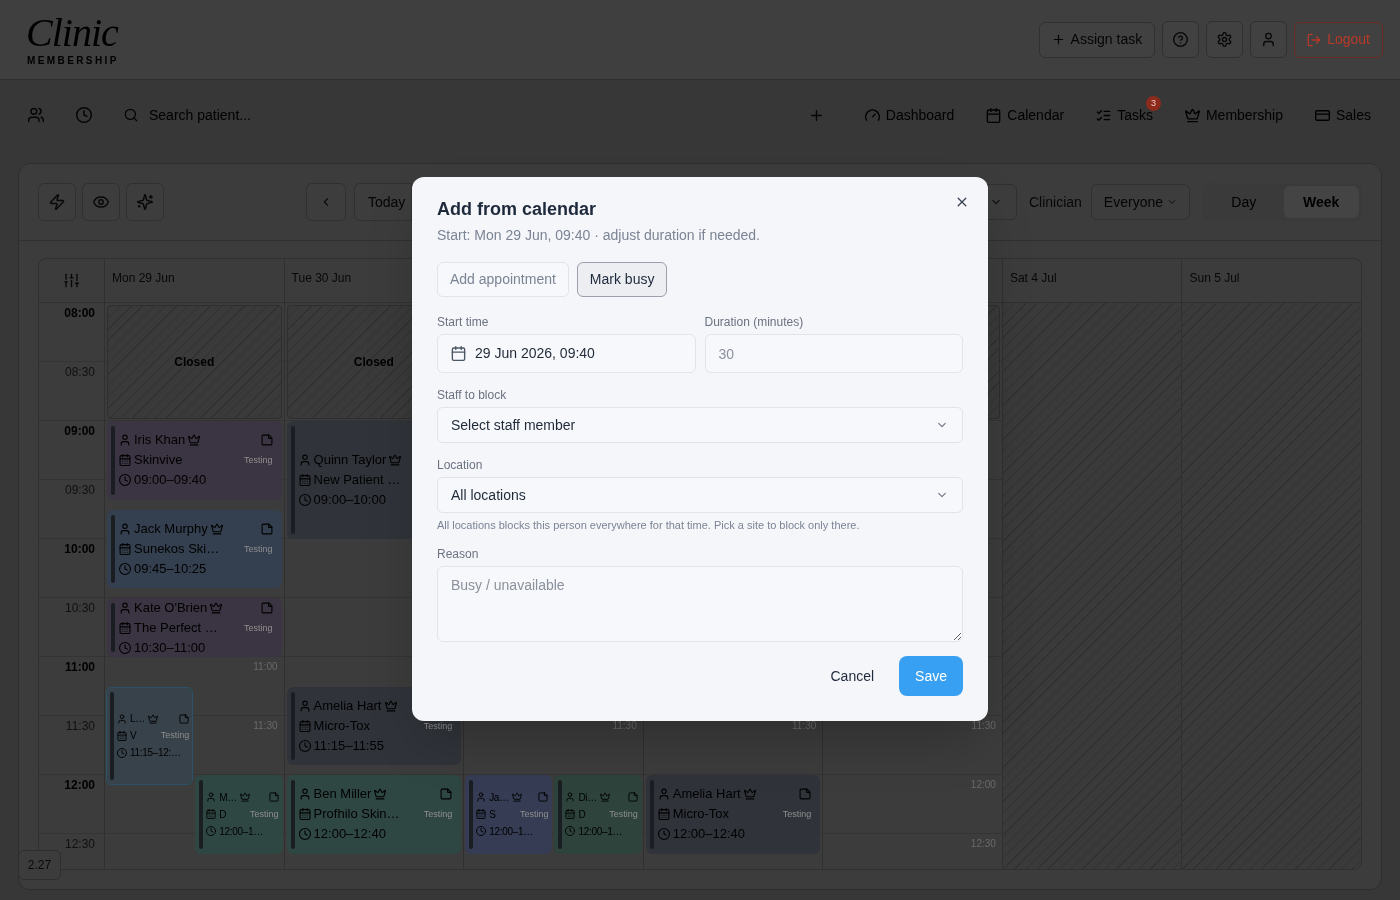 The image size is (1400, 900). I want to click on time-range: 12:00–12:40, so click(709, 834).